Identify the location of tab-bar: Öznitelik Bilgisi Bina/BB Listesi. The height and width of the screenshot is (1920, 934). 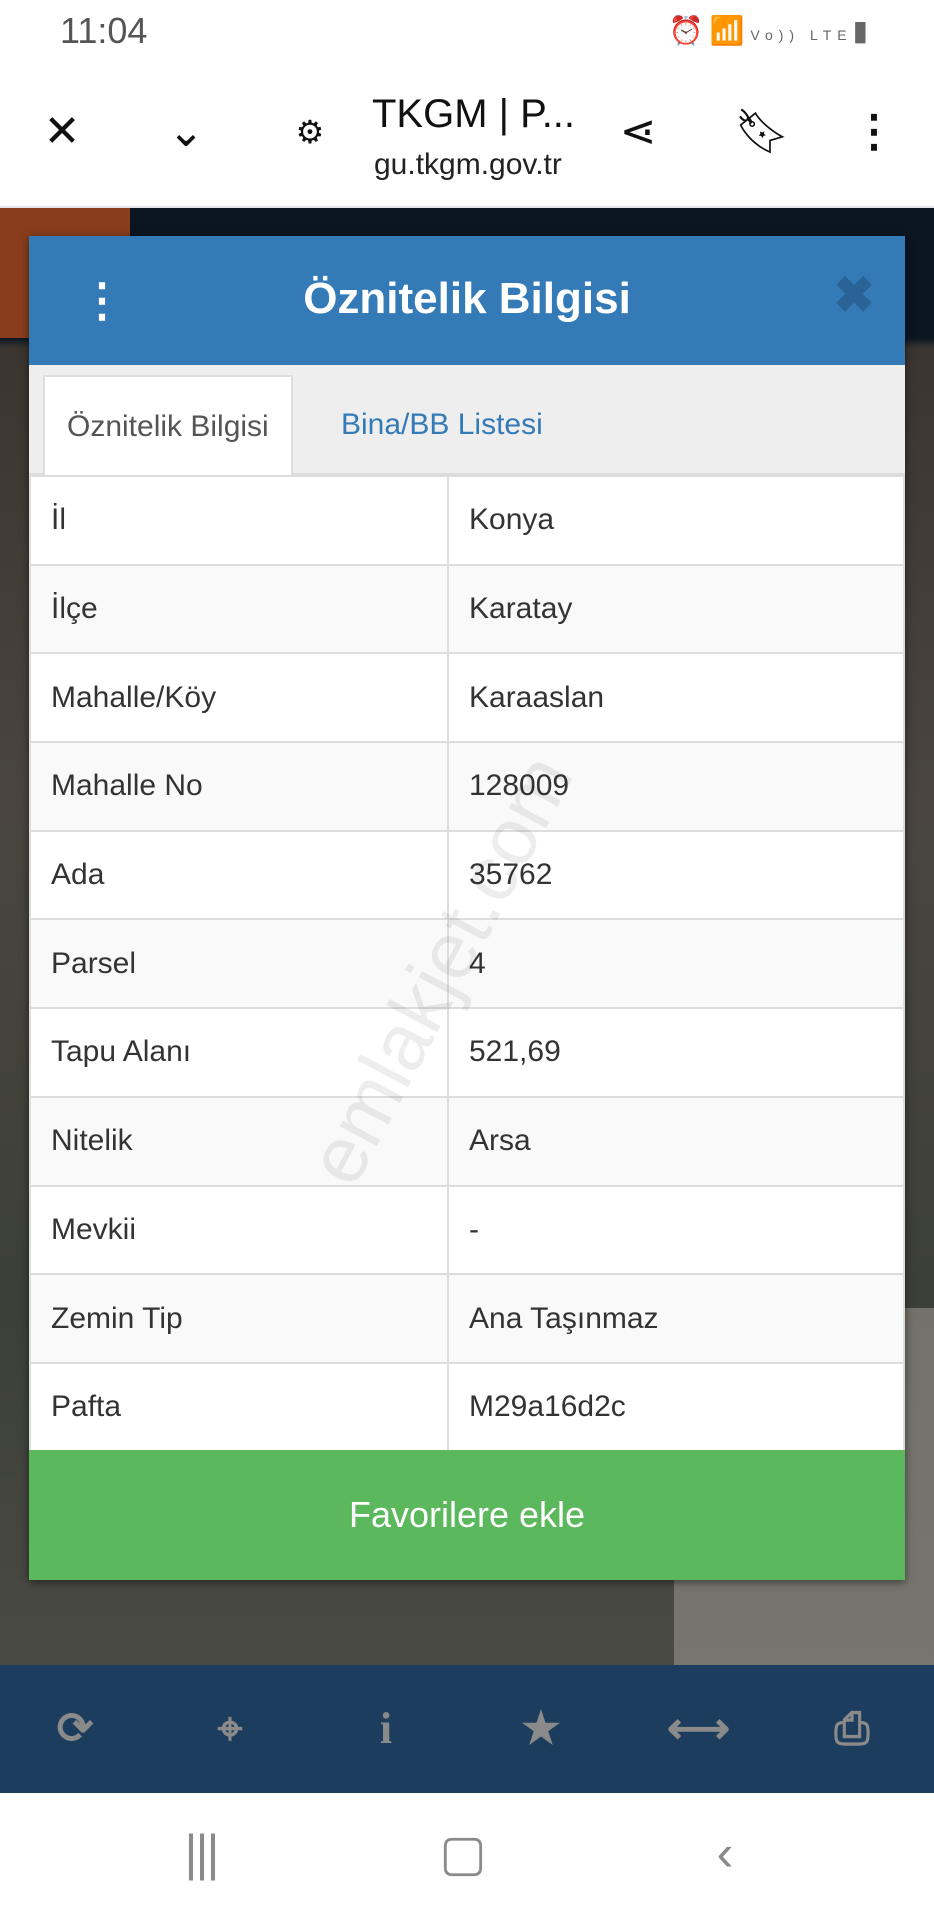
(467, 420).